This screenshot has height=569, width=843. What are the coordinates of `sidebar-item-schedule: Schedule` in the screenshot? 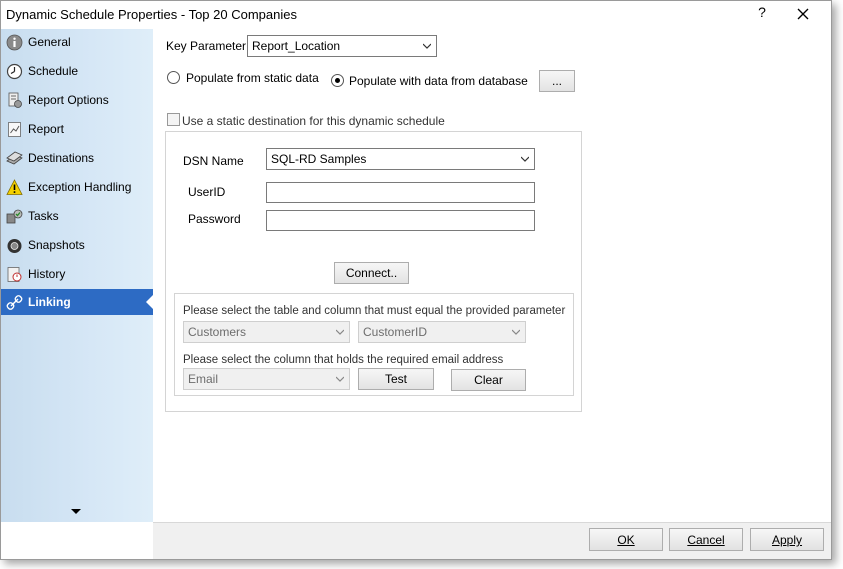 It's located at (77, 71).